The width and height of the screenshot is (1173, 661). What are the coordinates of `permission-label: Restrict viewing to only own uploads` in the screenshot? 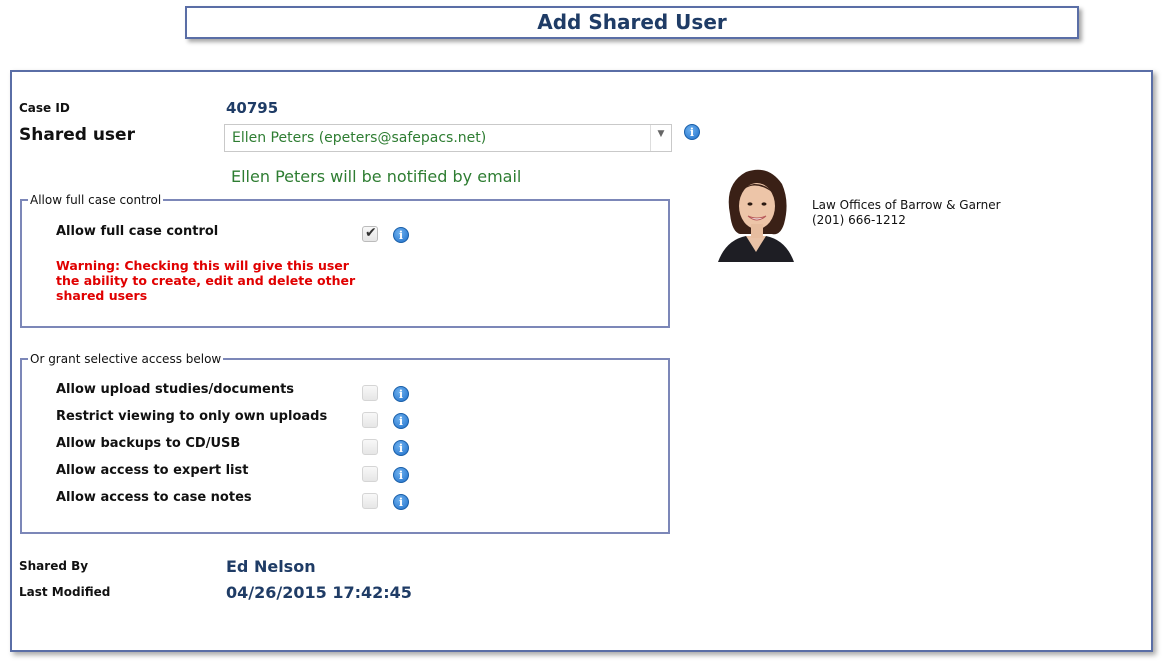 It's located at (192, 416).